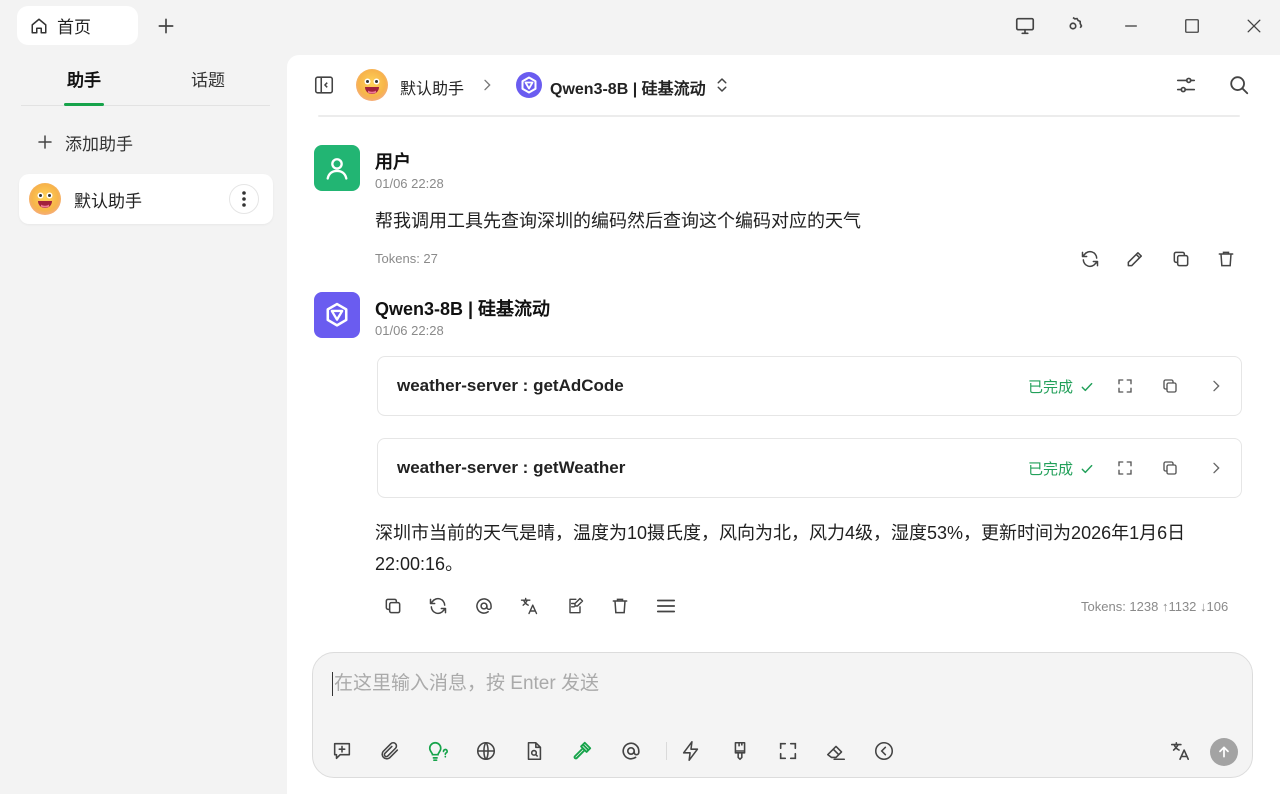 The image size is (1280, 794). I want to click on quick-phrases-button, so click(691, 751).